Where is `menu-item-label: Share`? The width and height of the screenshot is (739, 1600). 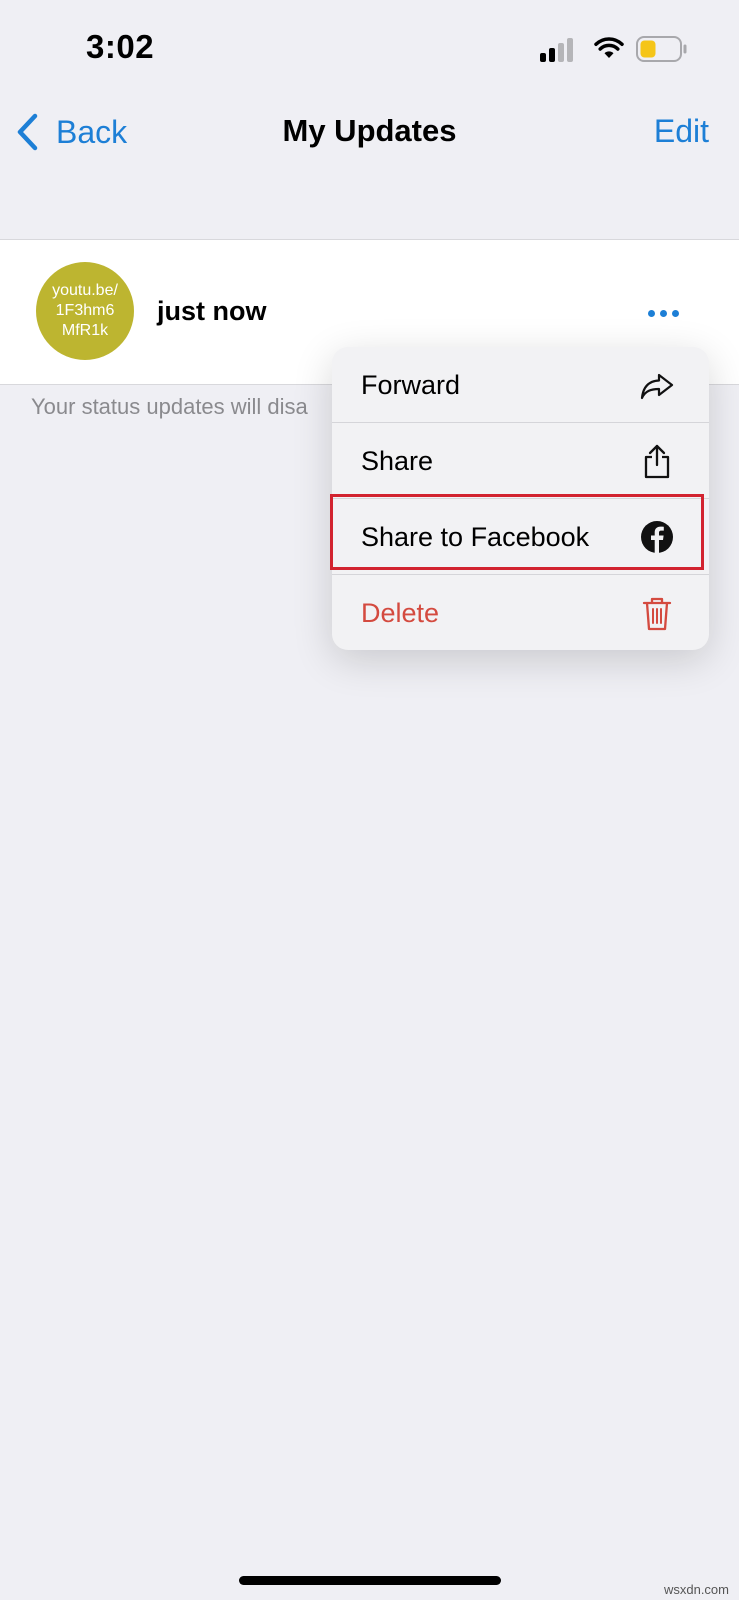
menu-item-label: Share is located at coordinates (397, 460).